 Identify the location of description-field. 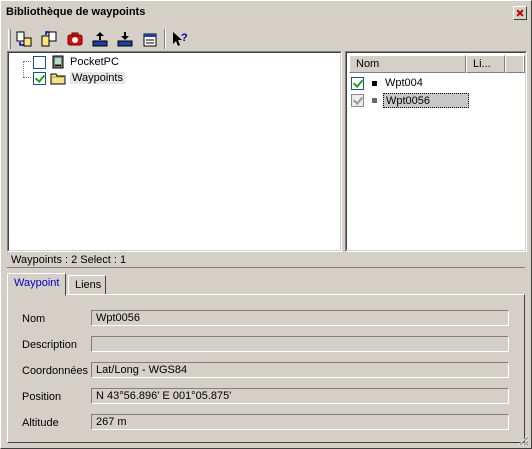
(300, 344).